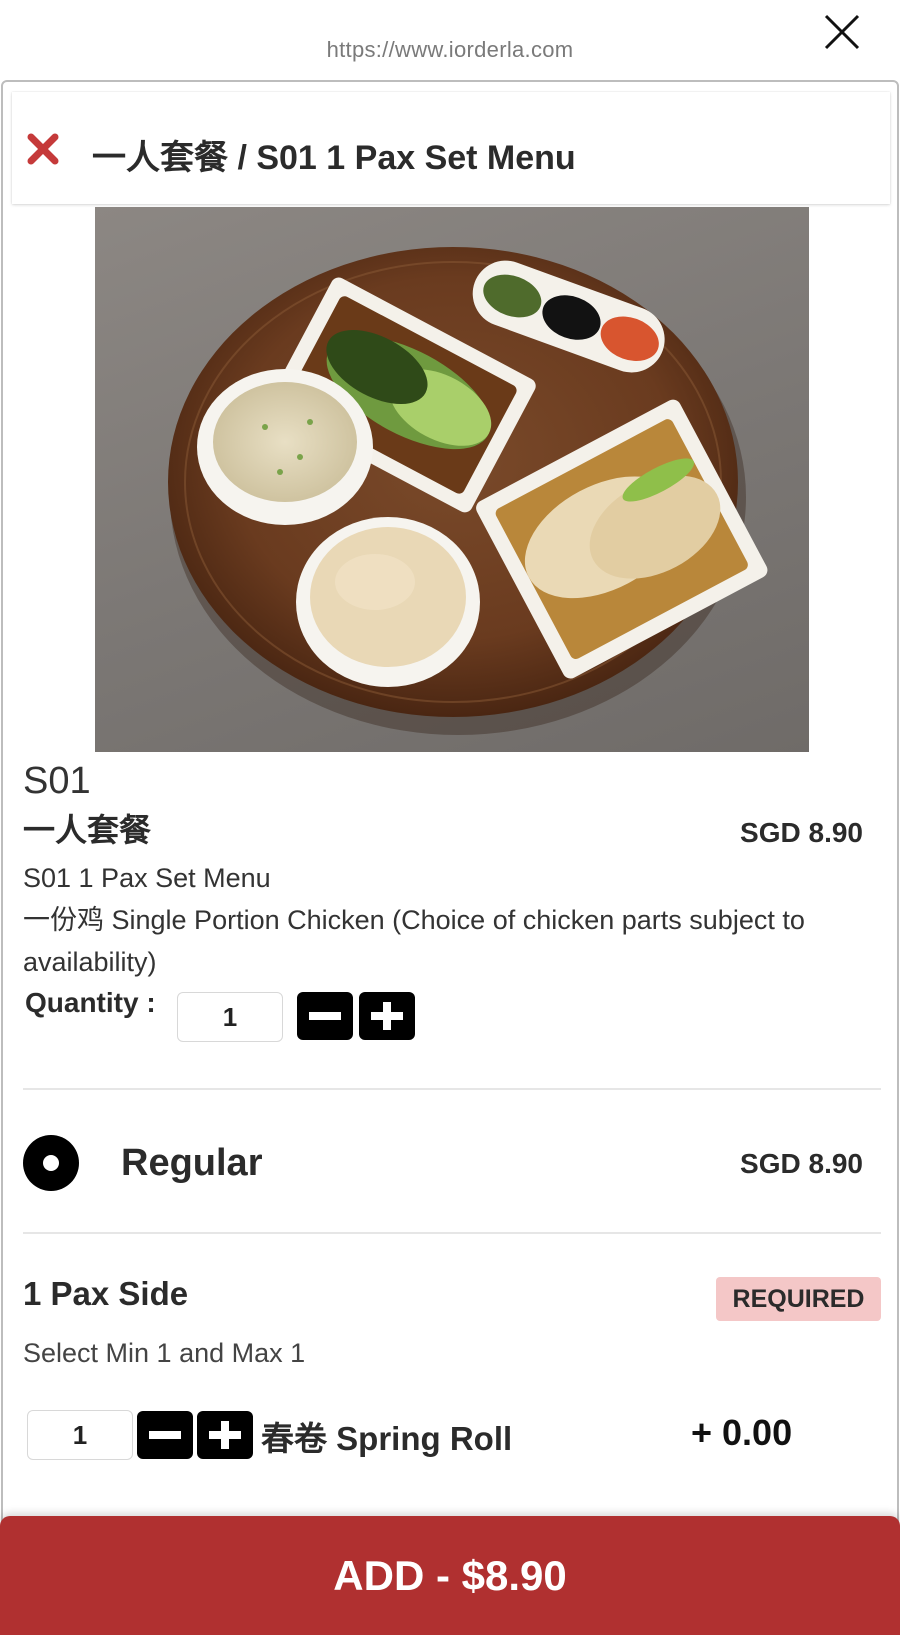 The image size is (900, 1635). I want to click on add-to-cart-button: ADD - $8.90, so click(450, 1575).